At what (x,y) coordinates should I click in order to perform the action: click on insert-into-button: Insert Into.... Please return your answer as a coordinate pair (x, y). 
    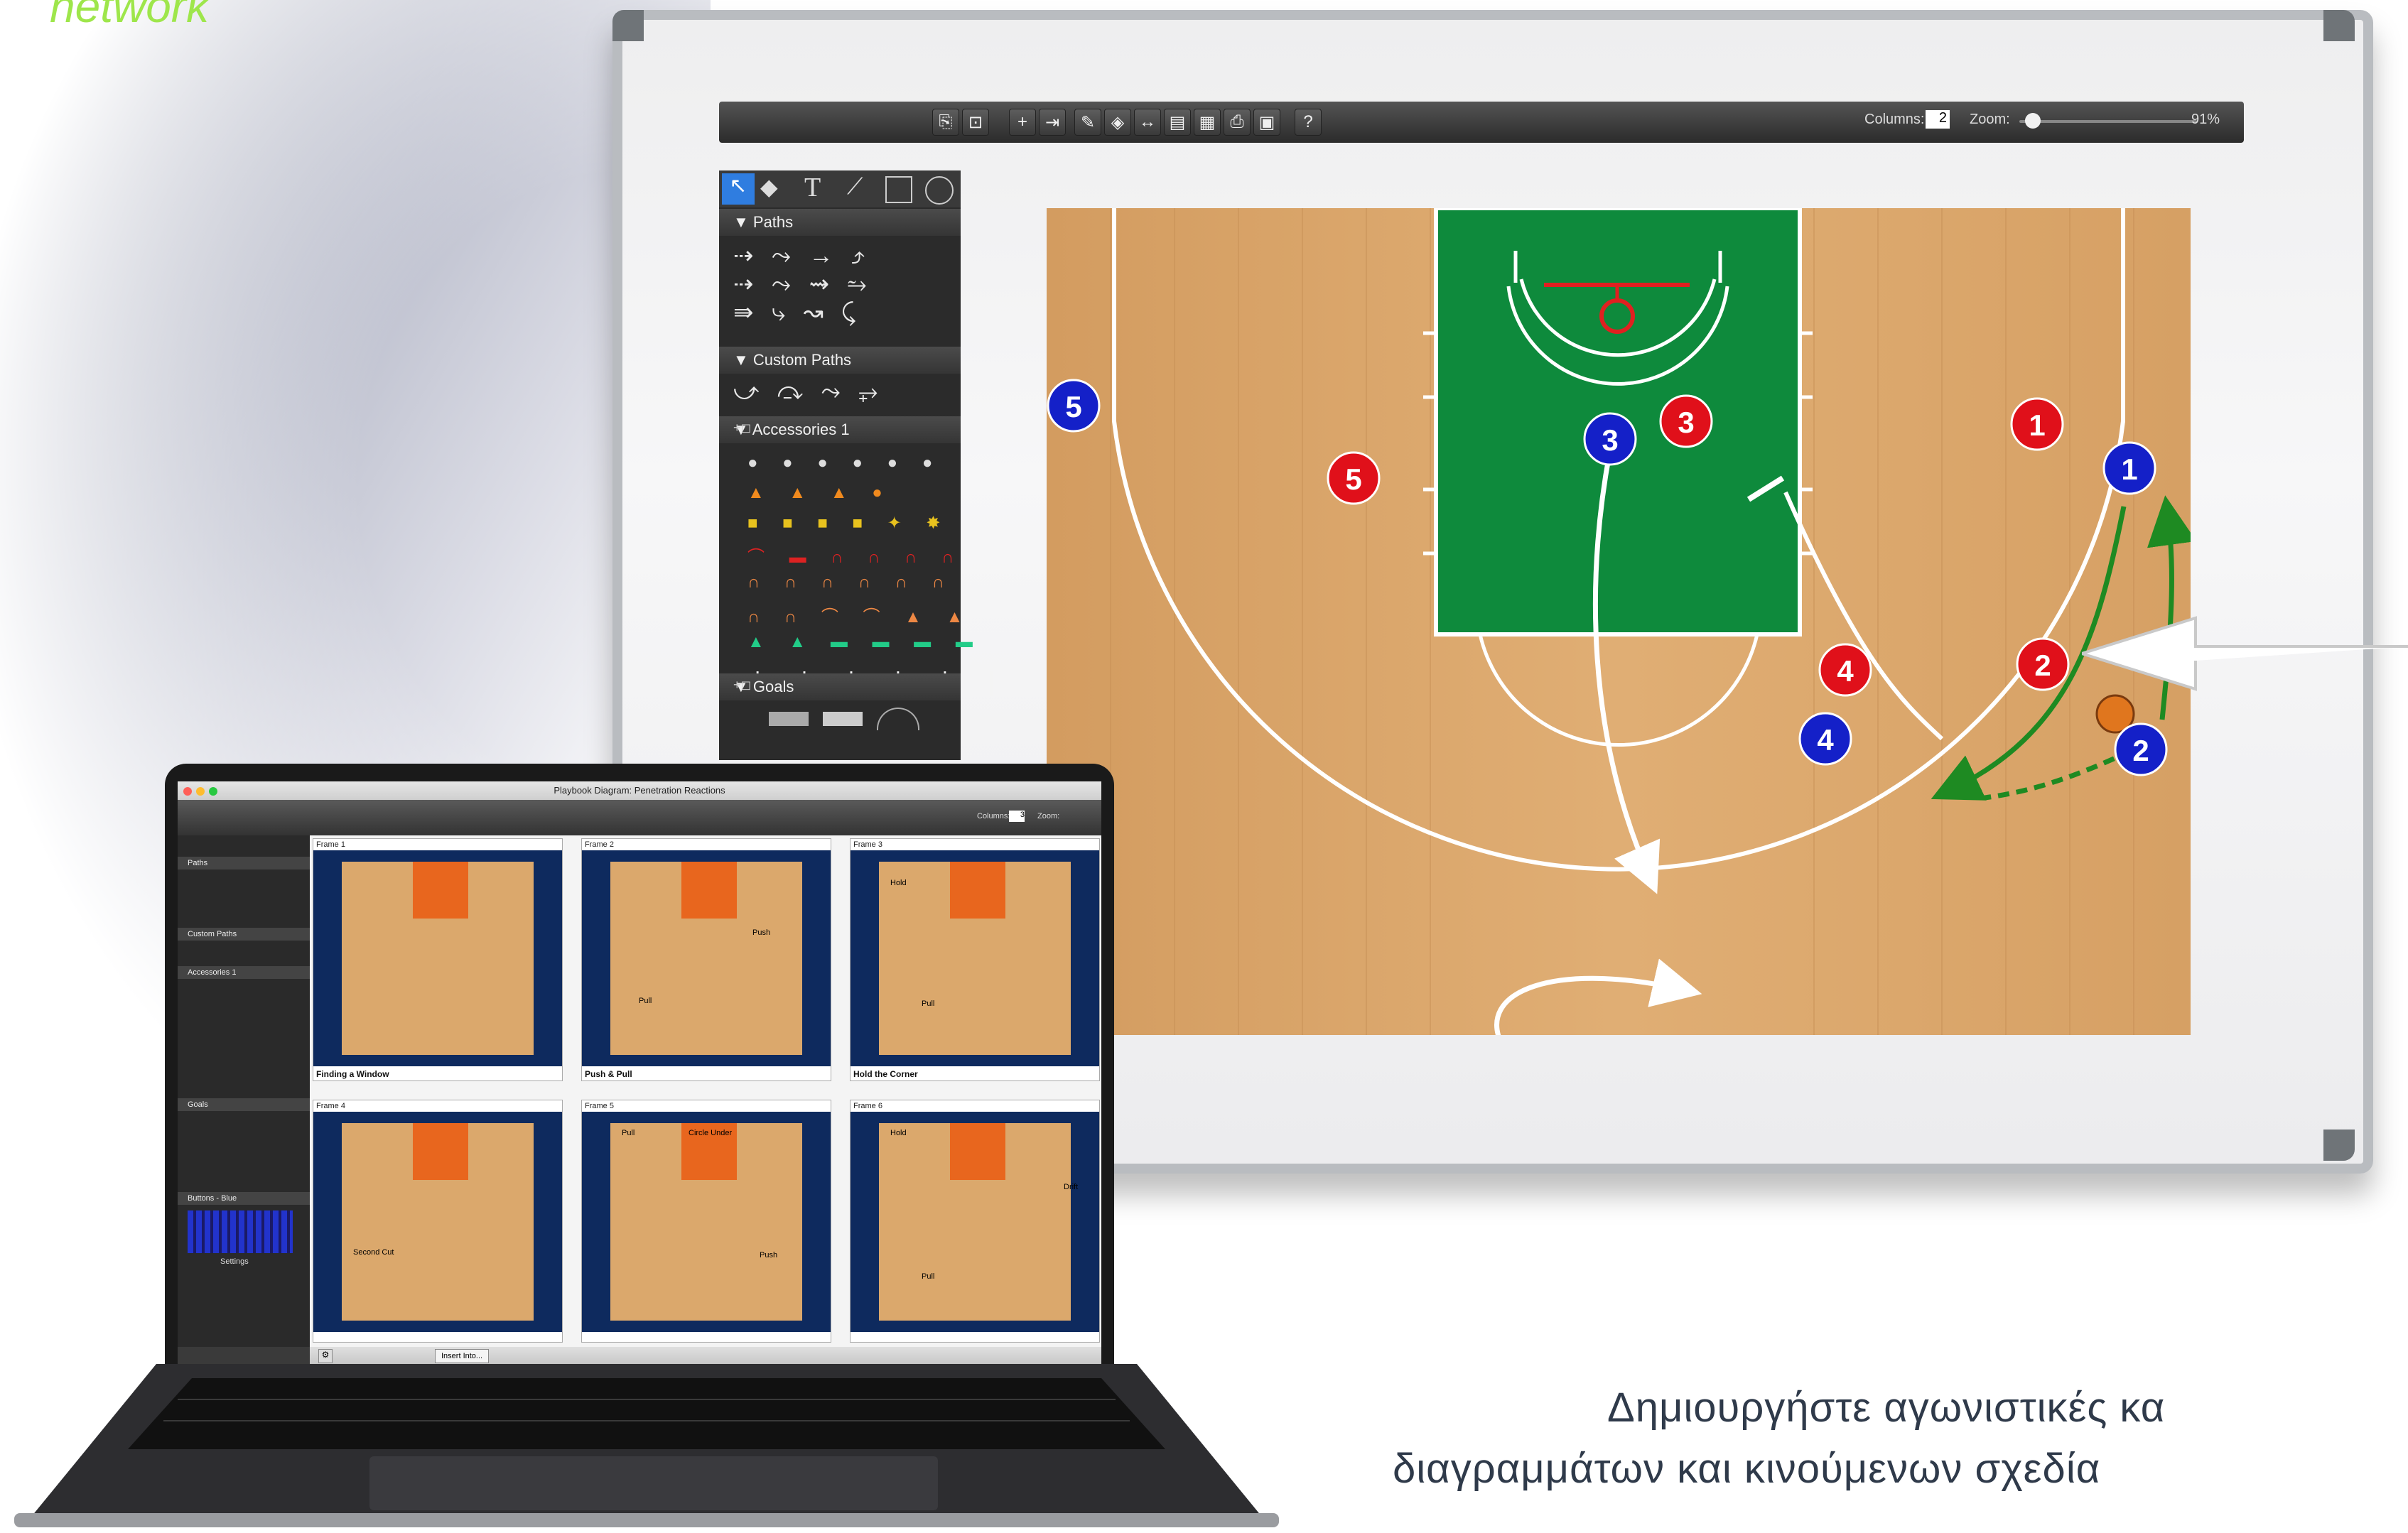
    Looking at the image, I should click on (462, 1356).